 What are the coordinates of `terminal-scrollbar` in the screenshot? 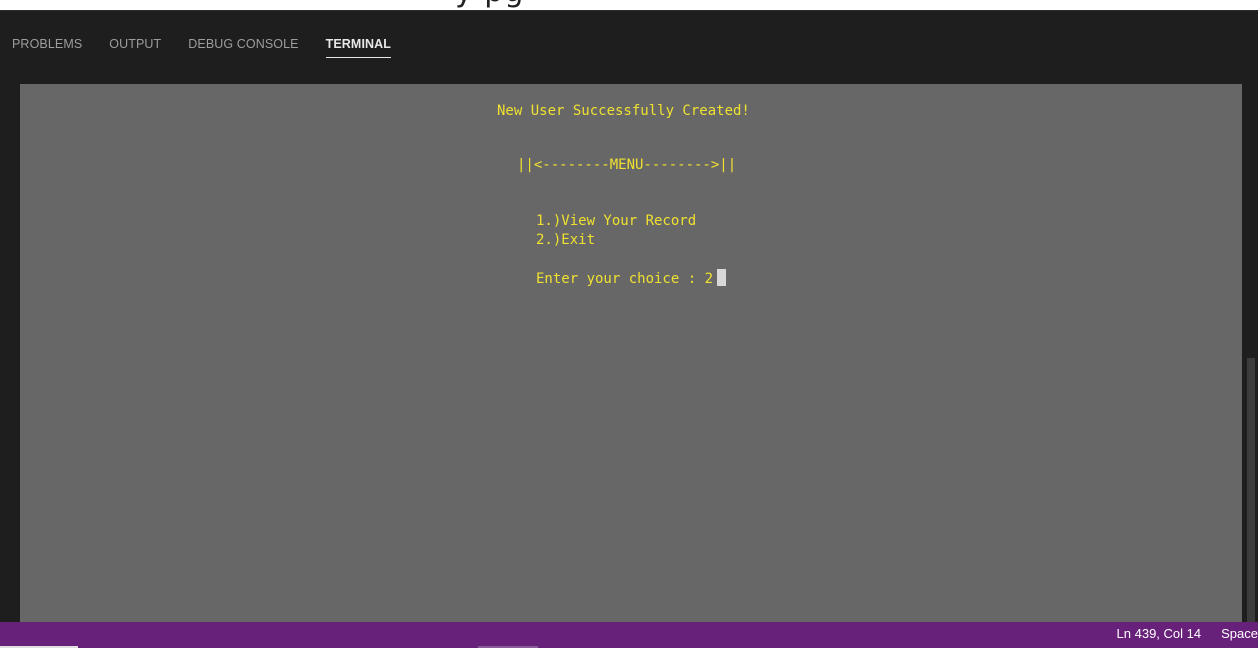 It's located at (1251, 353).